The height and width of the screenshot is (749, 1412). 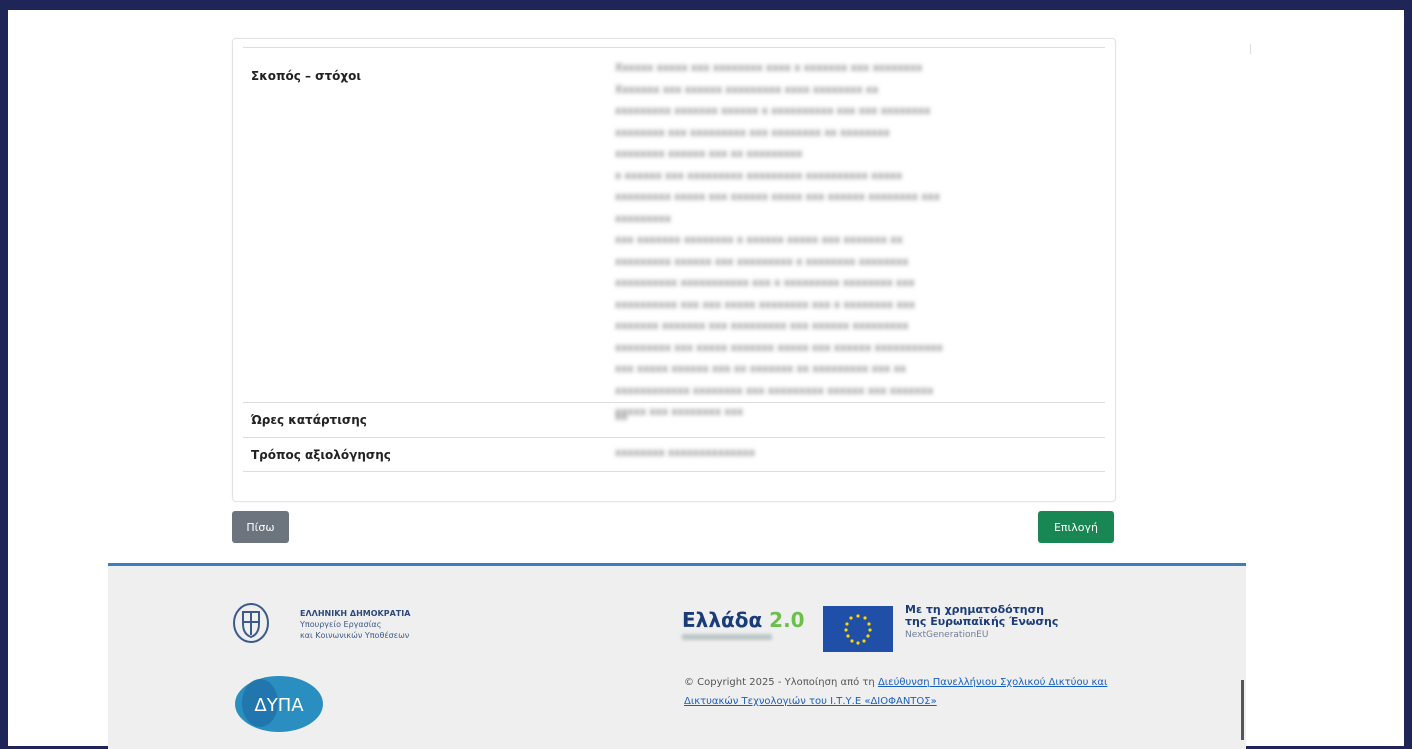 I want to click on select-button: Επιλογή, so click(x=1076, y=527).